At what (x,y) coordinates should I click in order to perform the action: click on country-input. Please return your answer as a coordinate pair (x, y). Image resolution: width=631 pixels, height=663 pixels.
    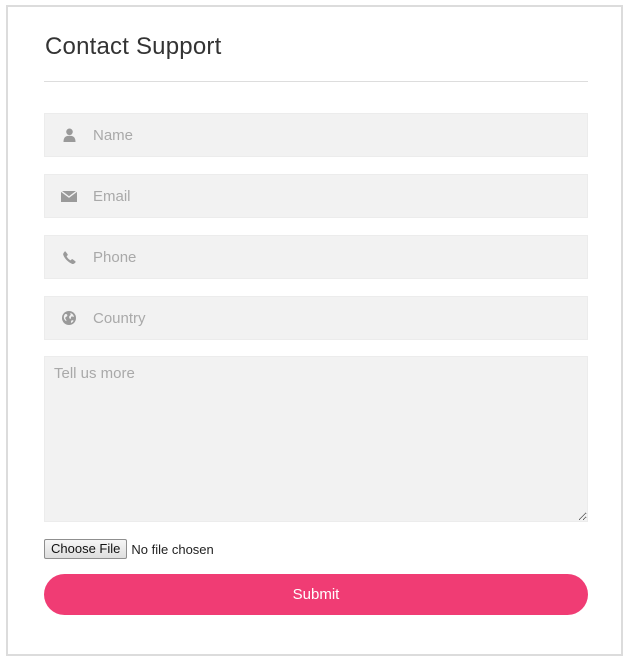
    Looking at the image, I should click on (333, 318).